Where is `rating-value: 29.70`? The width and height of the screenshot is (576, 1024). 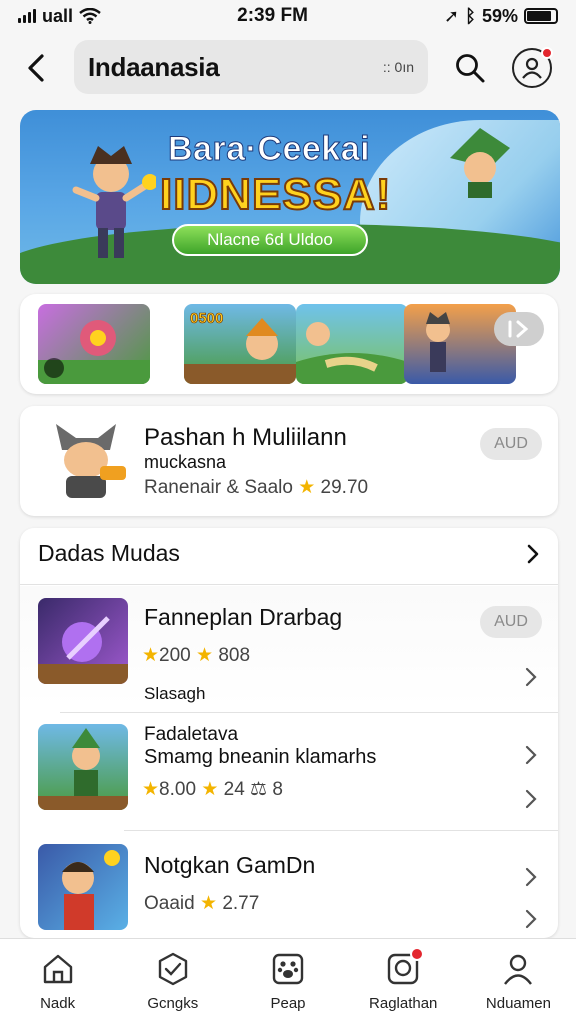 rating-value: 29.70 is located at coordinates (344, 487).